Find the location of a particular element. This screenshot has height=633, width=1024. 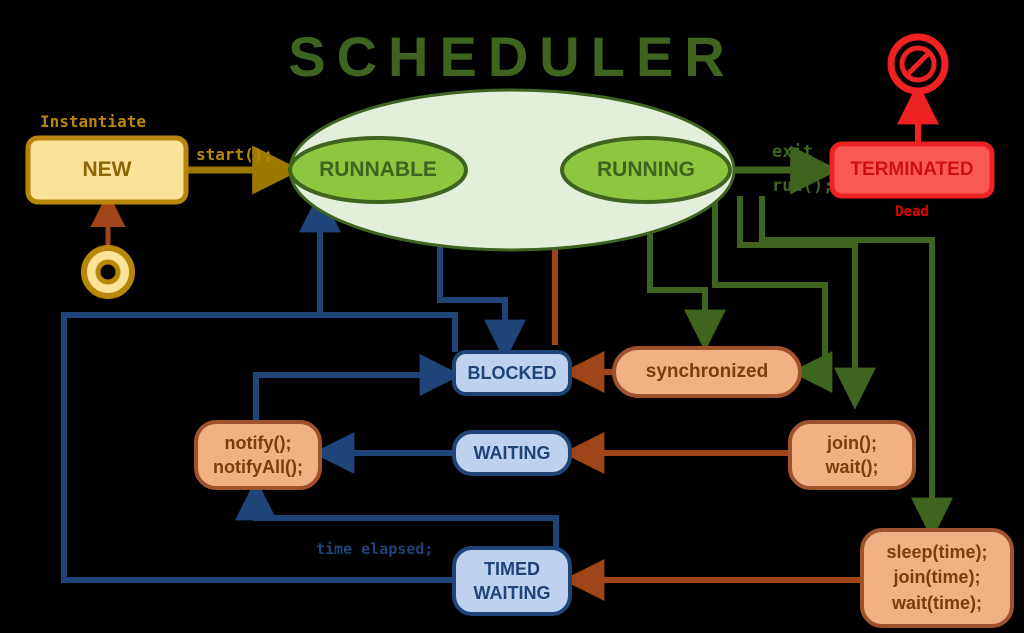

state-new is located at coordinates (107, 170).